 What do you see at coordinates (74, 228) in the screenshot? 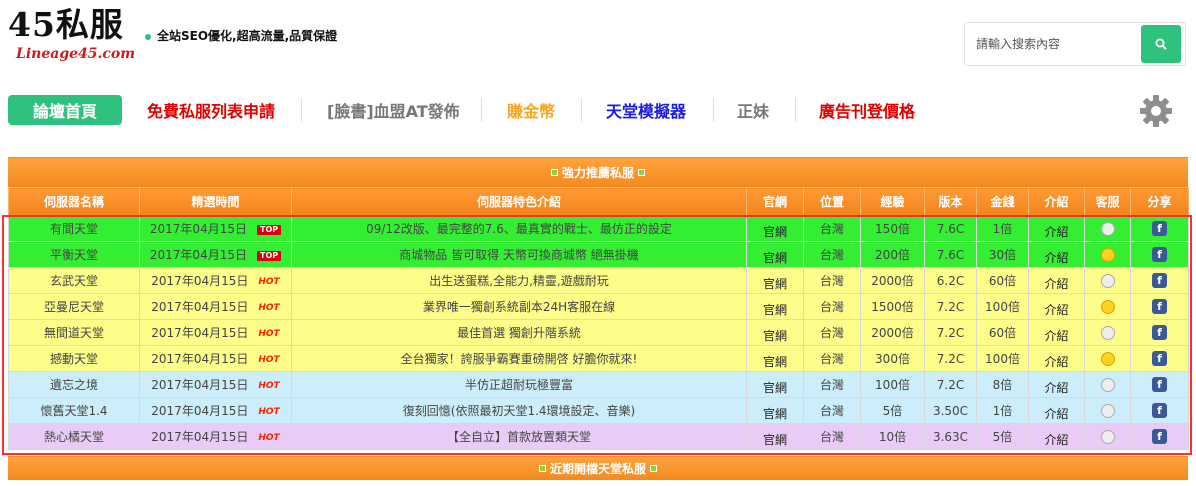
I see `server-name: 有間天堂` at bounding box center [74, 228].